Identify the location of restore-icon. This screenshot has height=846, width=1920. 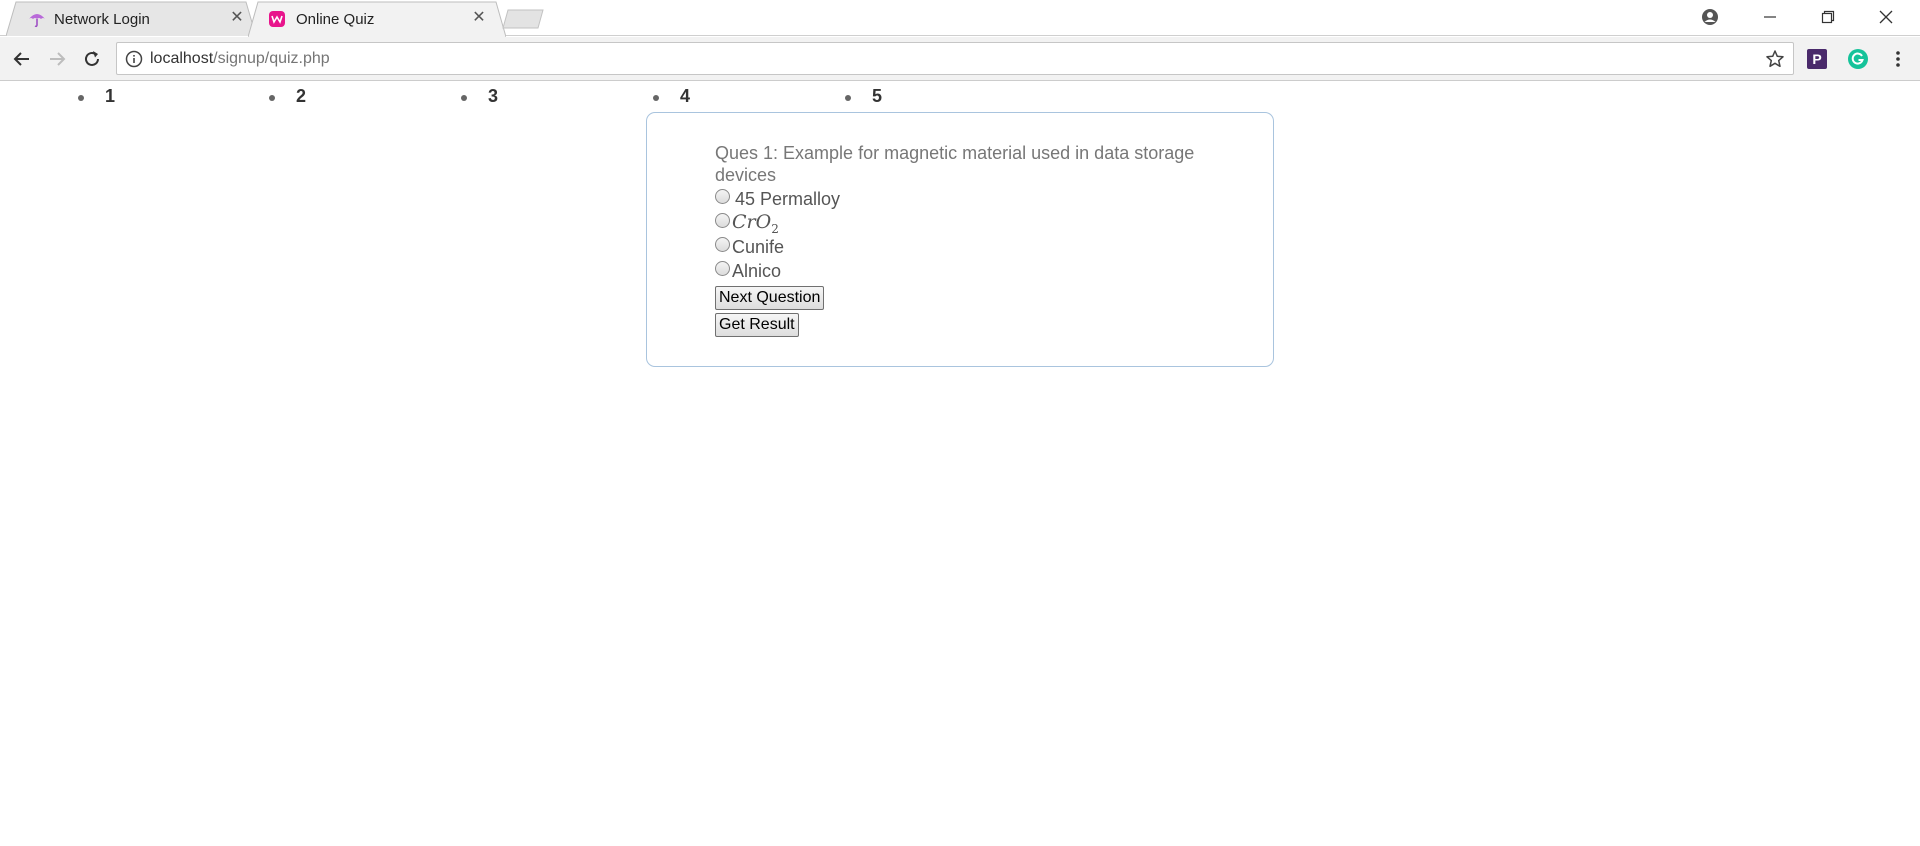
(1828, 17).